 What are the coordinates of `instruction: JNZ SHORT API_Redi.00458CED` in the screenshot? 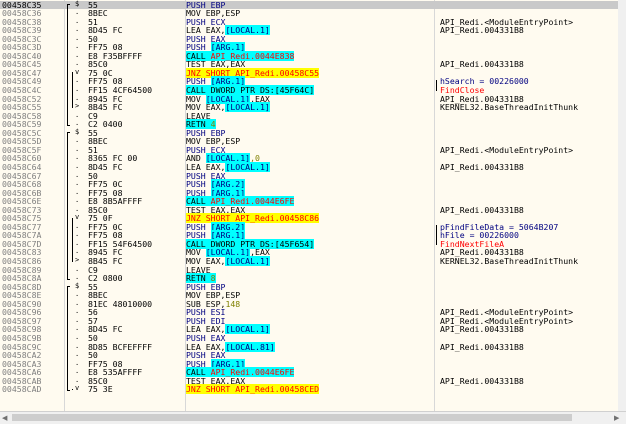 It's located at (253, 389).